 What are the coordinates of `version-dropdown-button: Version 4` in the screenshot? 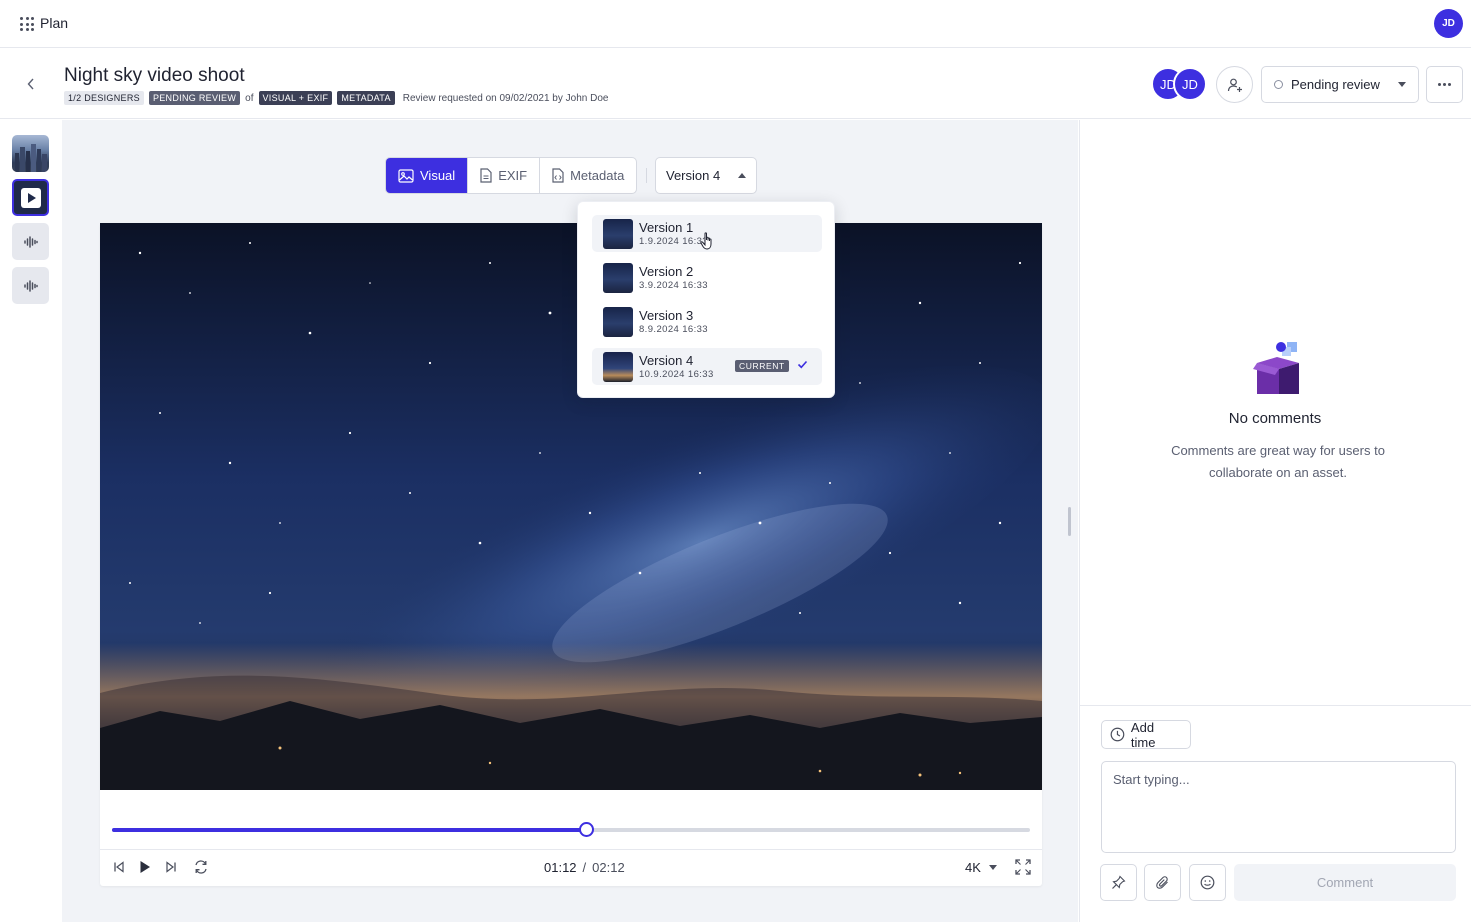 It's located at (706, 175).